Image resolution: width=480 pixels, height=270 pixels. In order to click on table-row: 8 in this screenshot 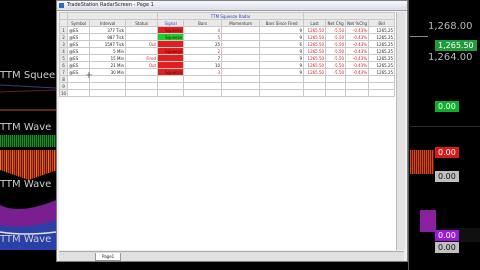, I will do `click(227, 79)`.